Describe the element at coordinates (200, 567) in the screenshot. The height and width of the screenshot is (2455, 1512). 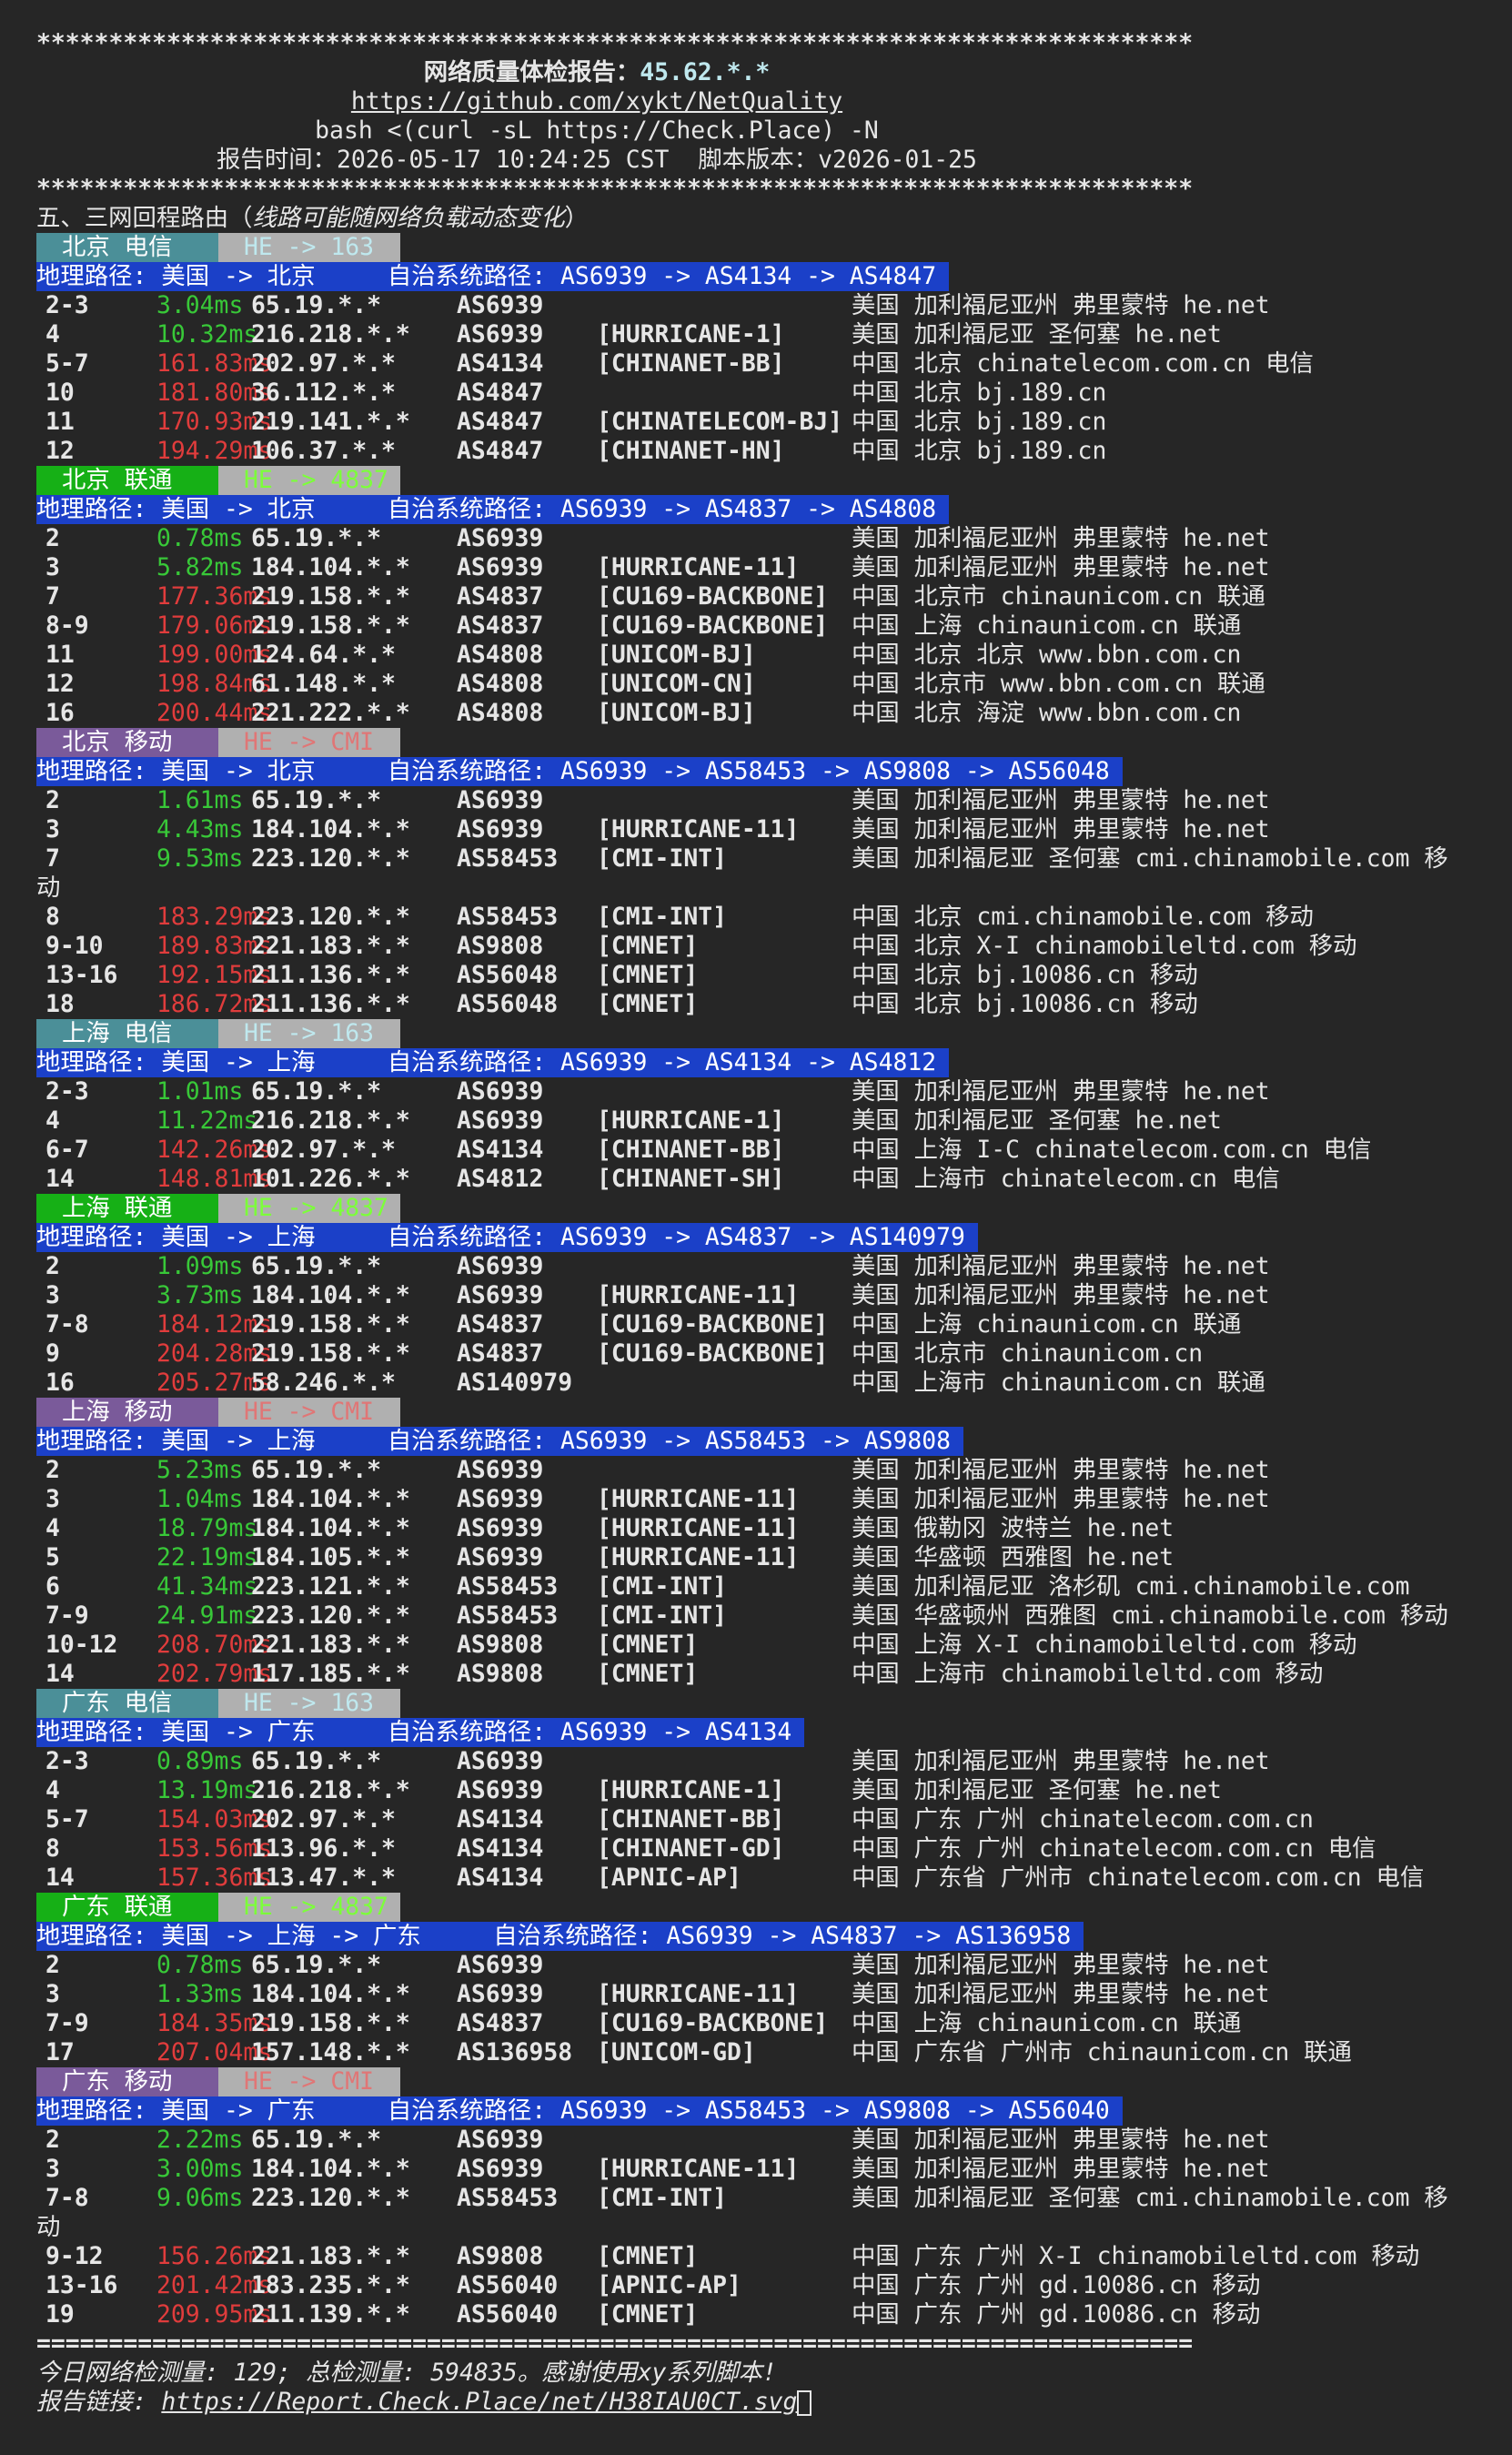
I see `hop-latency: 5.82ms` at that location.